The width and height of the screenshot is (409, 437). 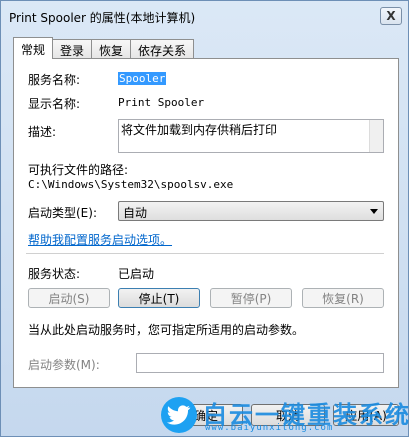 What do you see at coordinates (199, 130) in the screenshot?
I see `description-value: 将文件加载到内存供稍后打印` at bounding box center [199, 130].